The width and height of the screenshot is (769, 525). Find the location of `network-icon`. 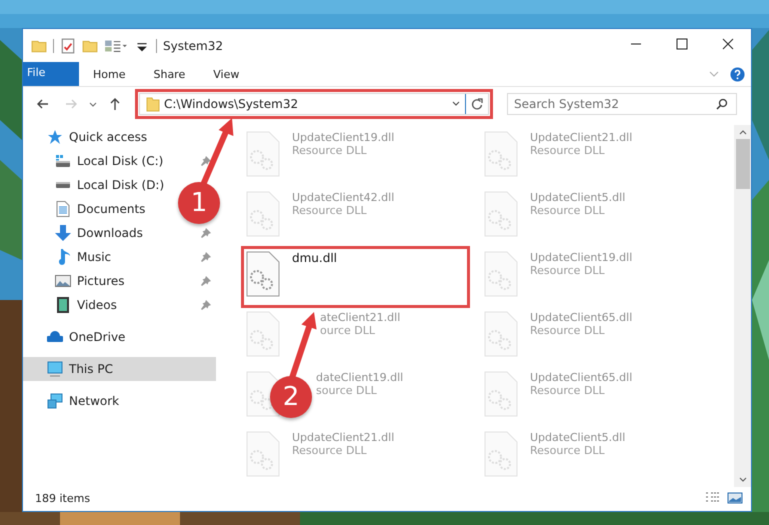

network-icon is located at coordinates (55, 401).